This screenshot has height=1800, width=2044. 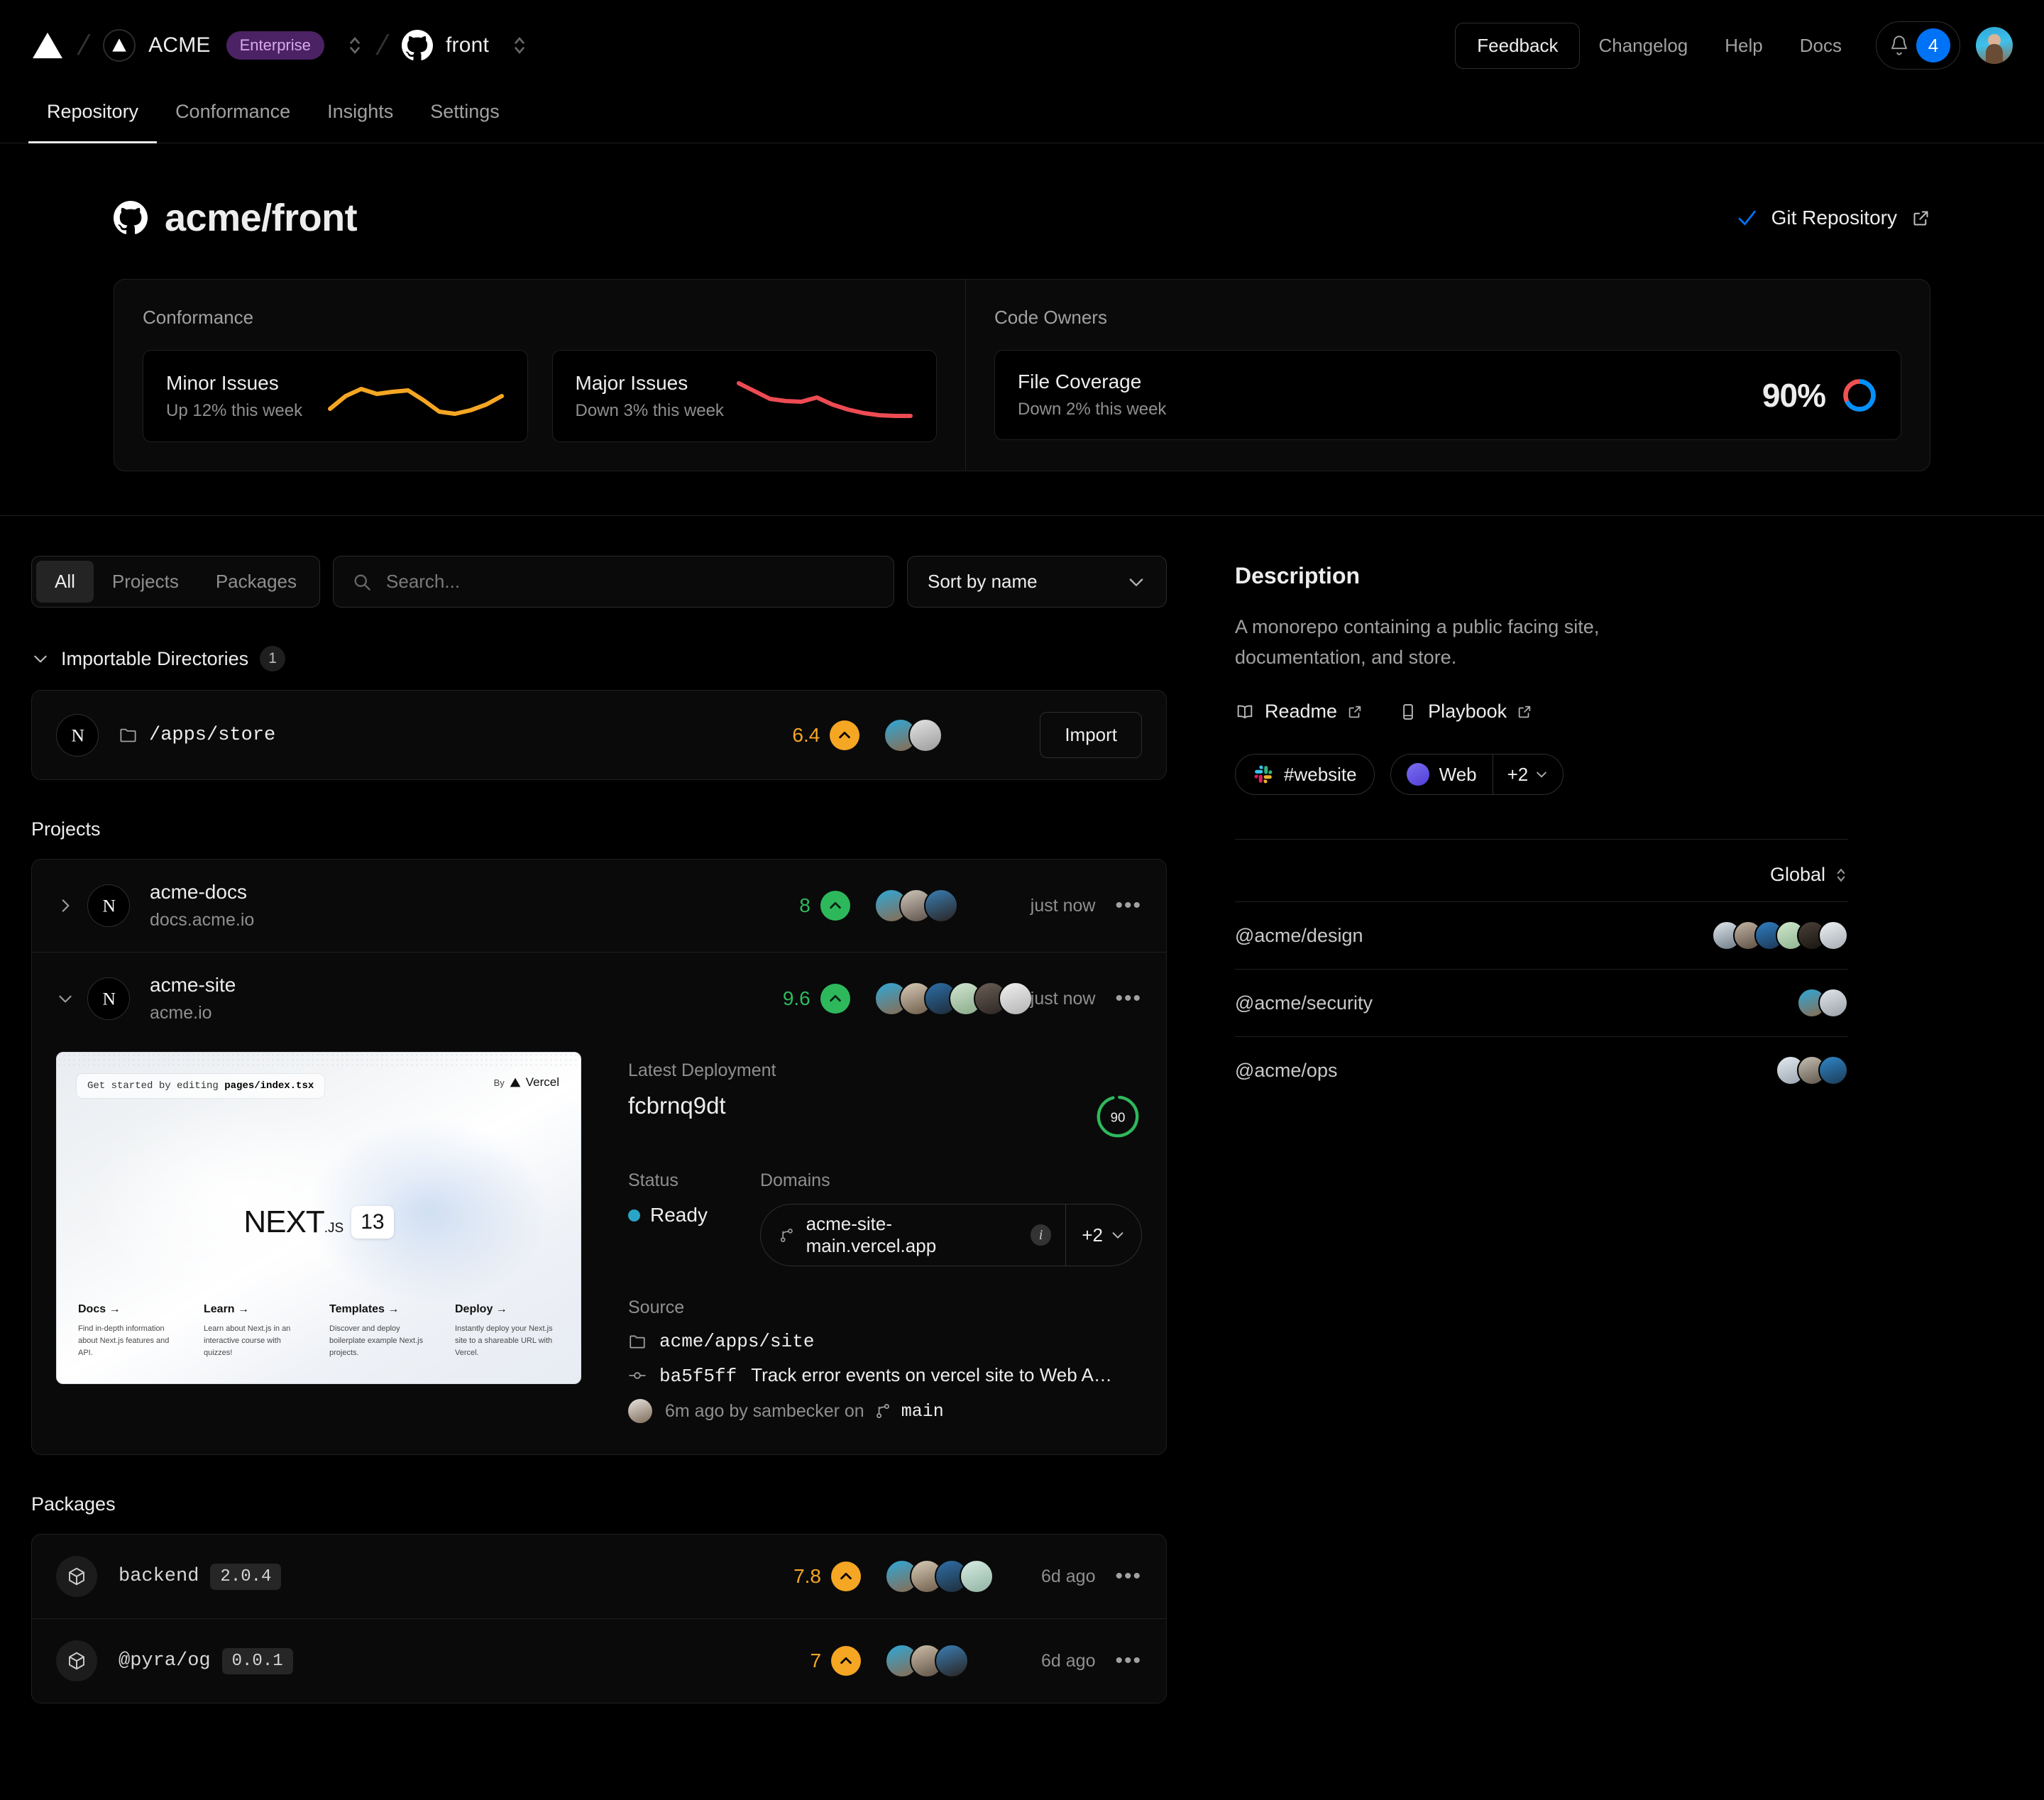 What do you see at coordinates (415, 401) in the screenshot?
I see `minor-issues-sparkline` at bounding box center [415, 401].